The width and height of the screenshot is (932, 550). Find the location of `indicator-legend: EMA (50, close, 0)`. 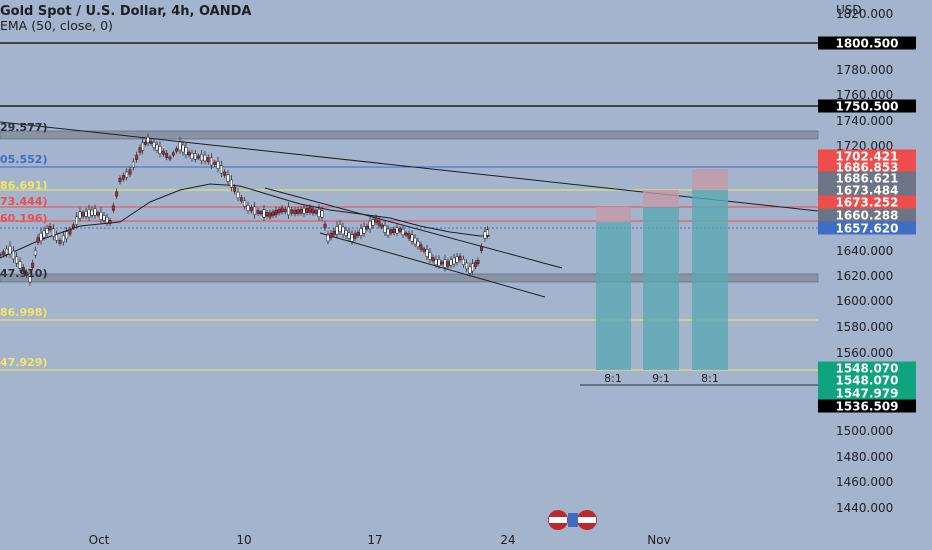

indicator-legend: EMA (50, close, 0) is located at coordinates (56, 25).